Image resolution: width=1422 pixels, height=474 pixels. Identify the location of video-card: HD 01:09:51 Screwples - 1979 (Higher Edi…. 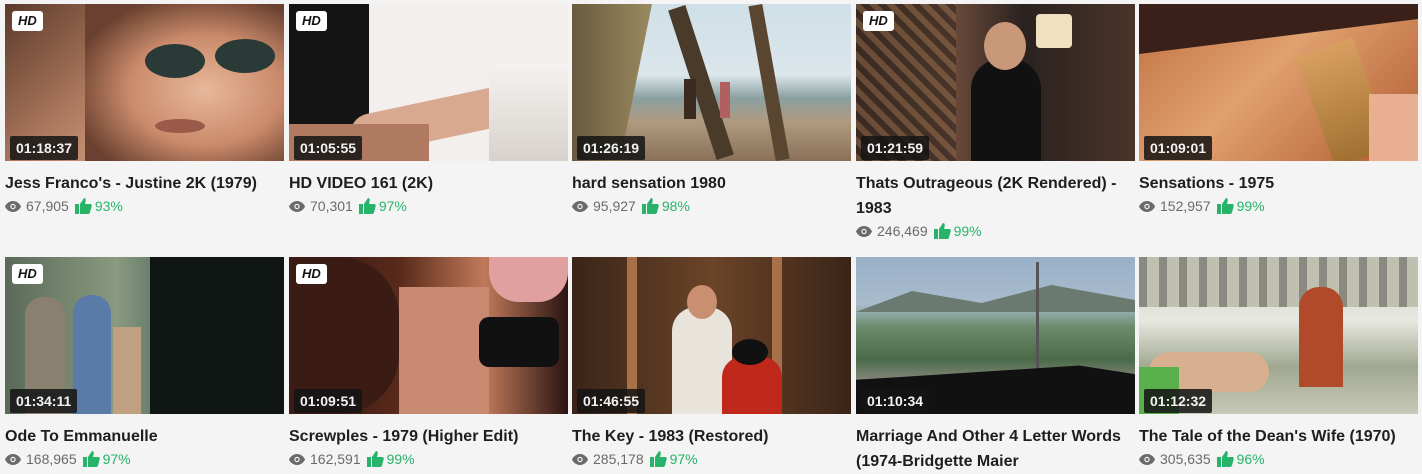
(428, 362).